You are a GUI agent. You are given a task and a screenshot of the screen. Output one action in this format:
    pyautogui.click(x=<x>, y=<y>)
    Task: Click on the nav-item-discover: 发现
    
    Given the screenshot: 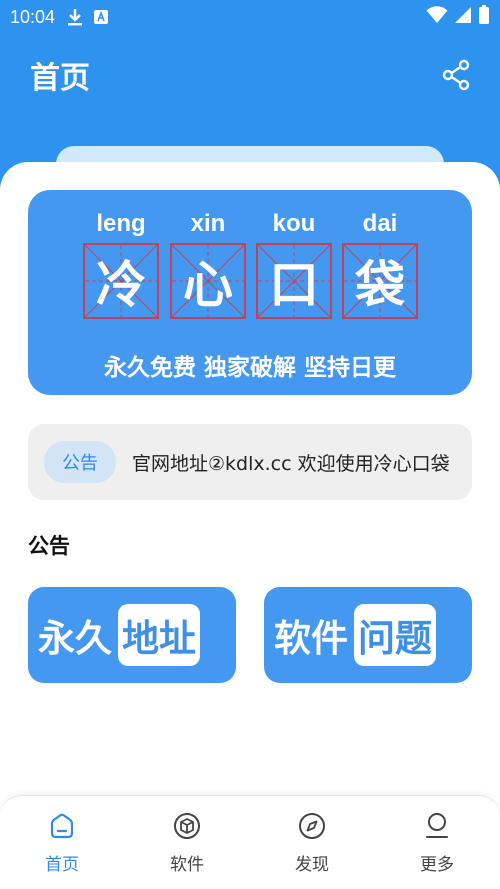 What is the action you would take?
    pyautogui.click(x=312, y=843)
    